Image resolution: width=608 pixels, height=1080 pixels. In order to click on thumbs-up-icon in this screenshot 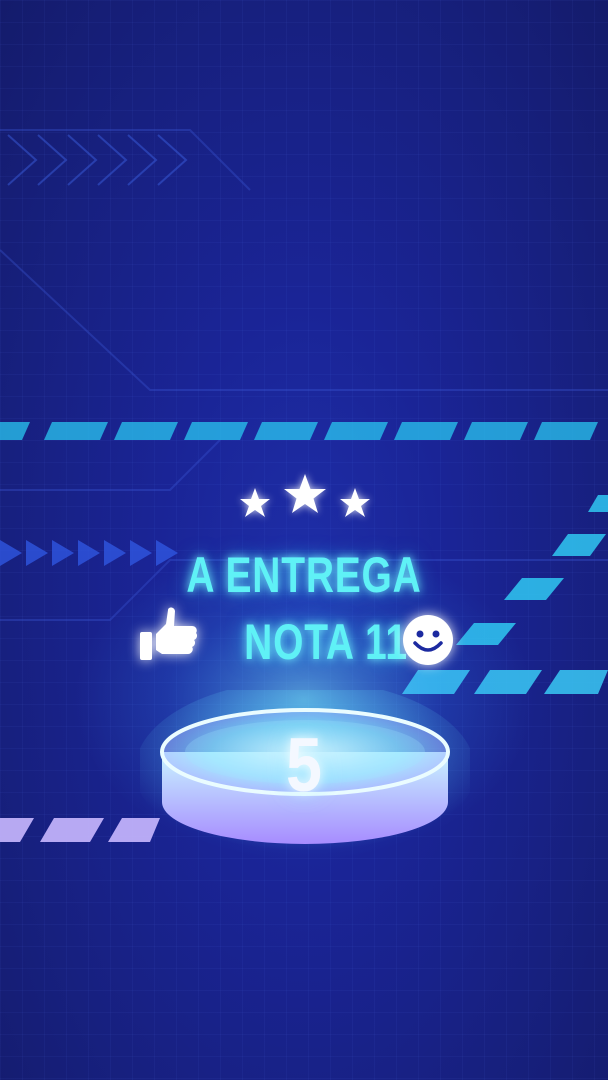, I will do `click(169, 633)`.